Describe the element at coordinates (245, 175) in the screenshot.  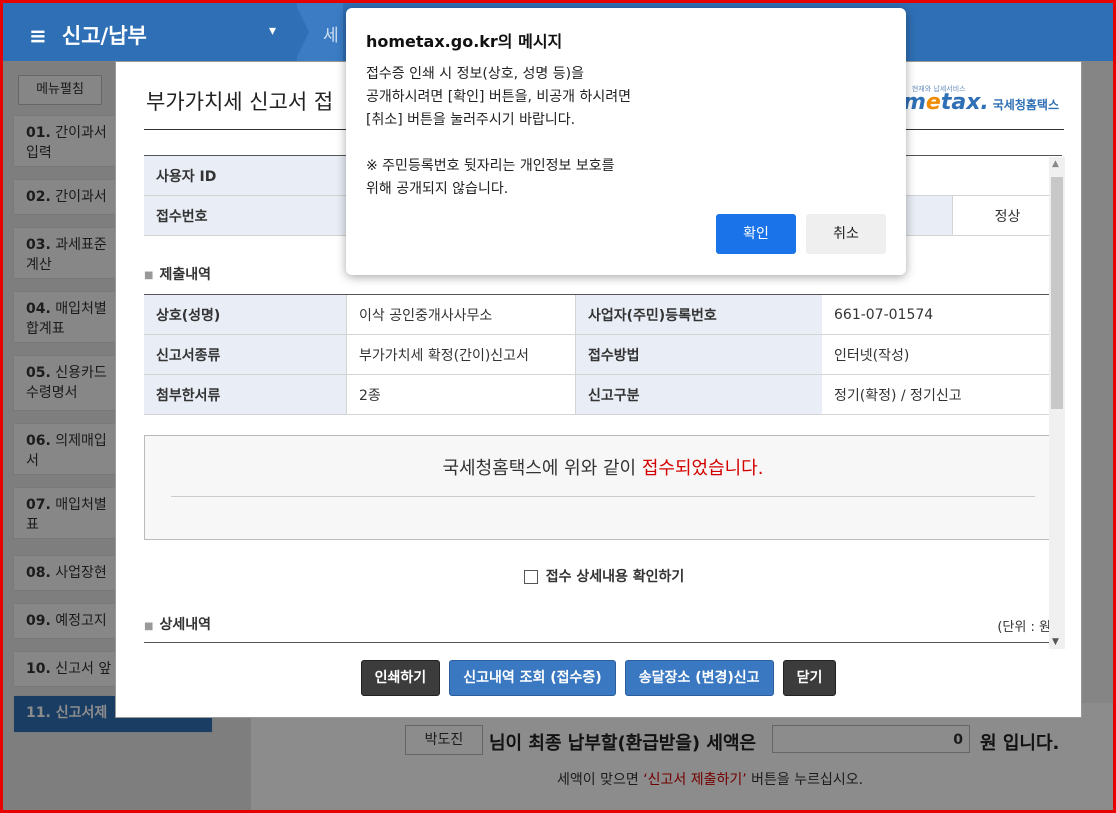
I see `user-id-label: 사용자 ID` at that location.